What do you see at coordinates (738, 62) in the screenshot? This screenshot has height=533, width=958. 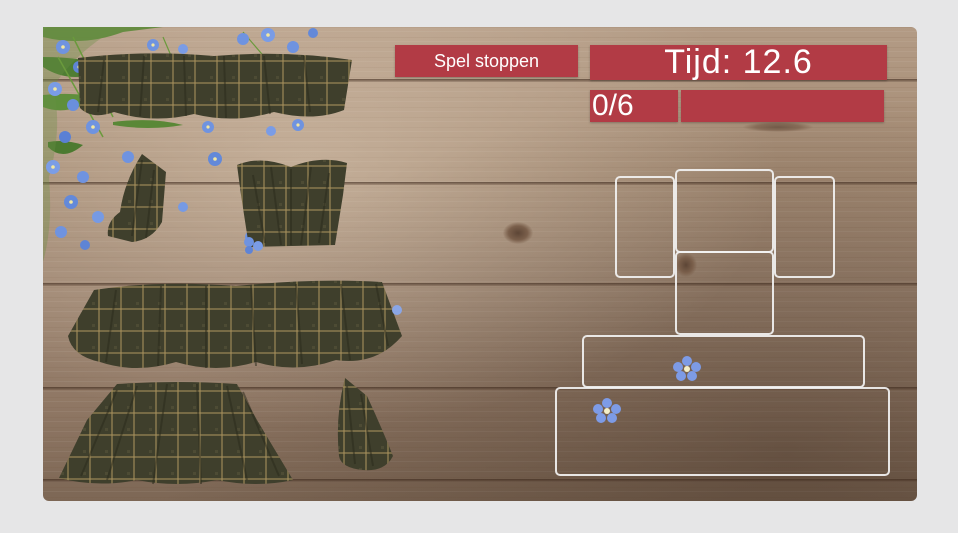 I see `timer-display: Tijd: 12.6` at bounding box center [738, 62].